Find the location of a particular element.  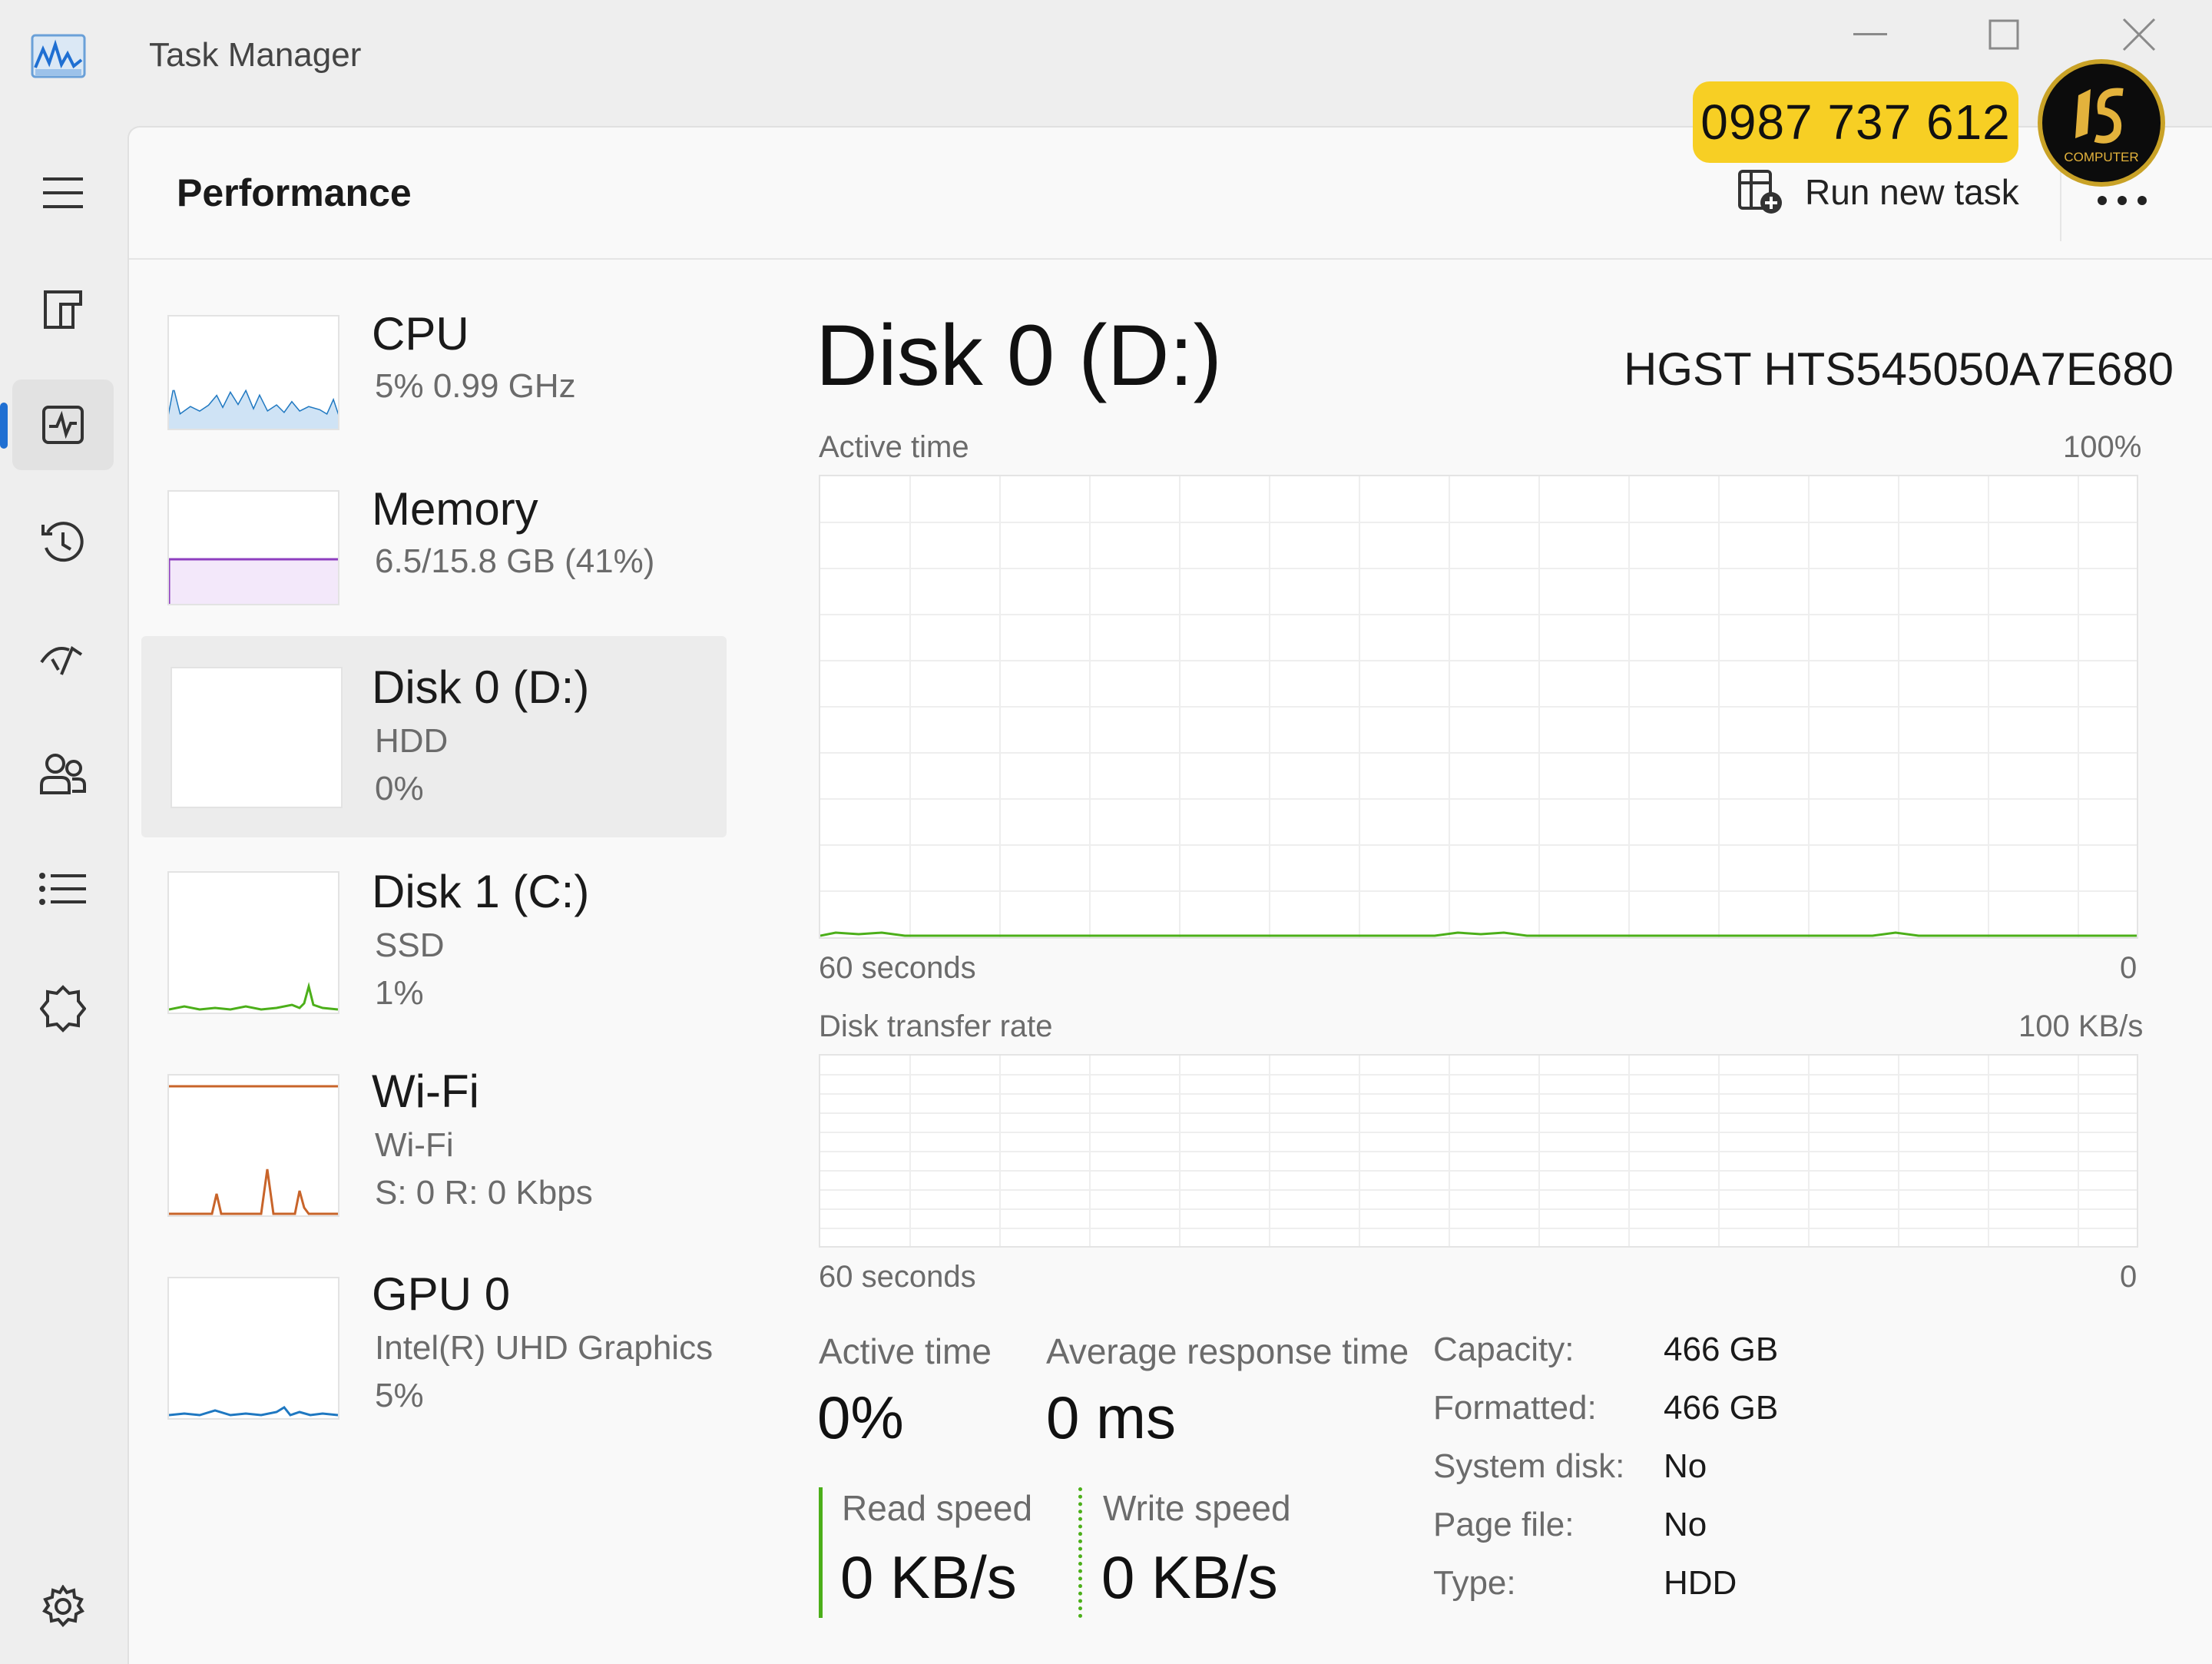

disk0-thumbnail is located at coordinates (257, 737).